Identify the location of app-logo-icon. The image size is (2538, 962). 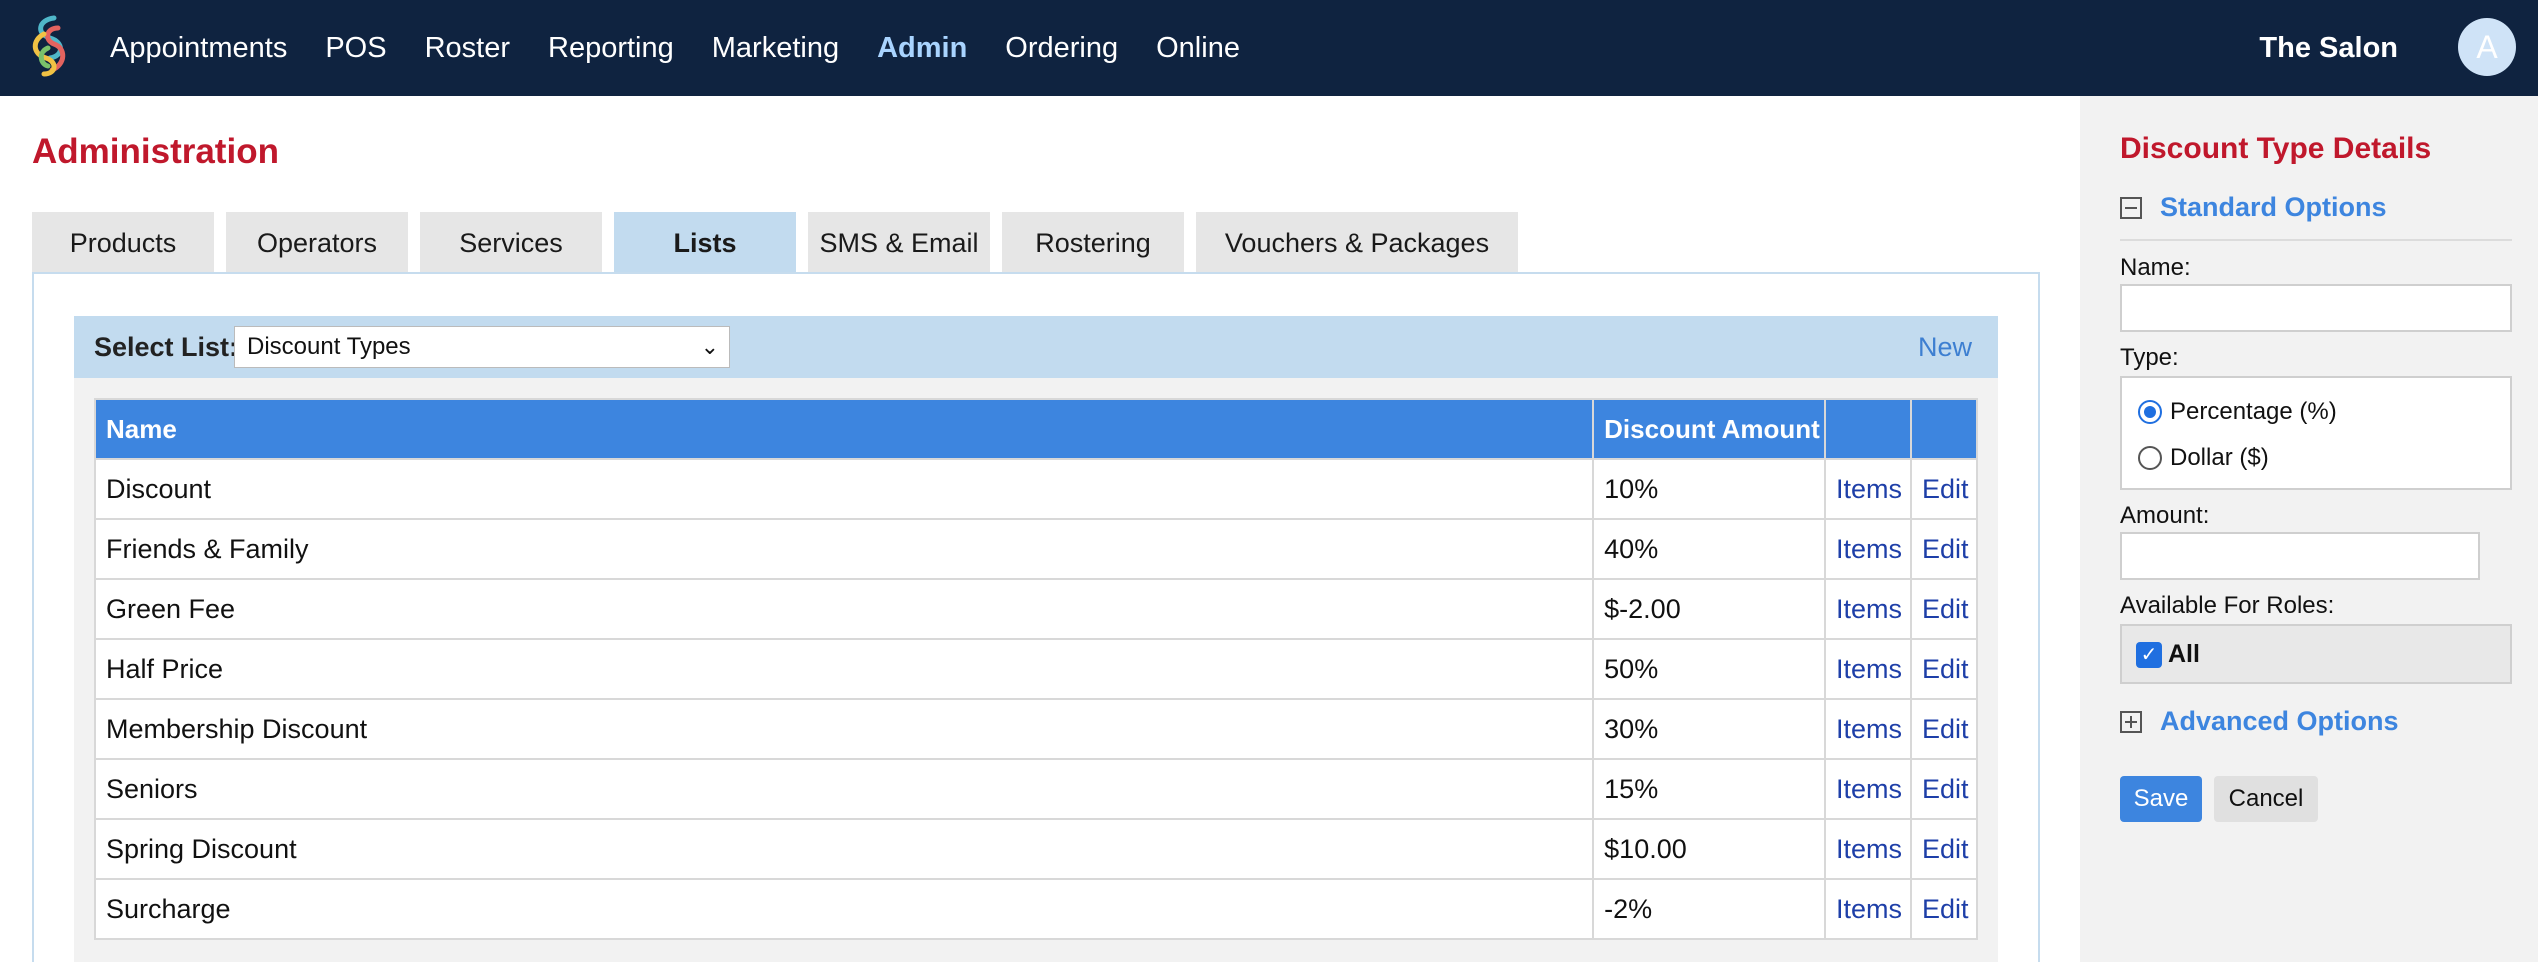
(51, 46).